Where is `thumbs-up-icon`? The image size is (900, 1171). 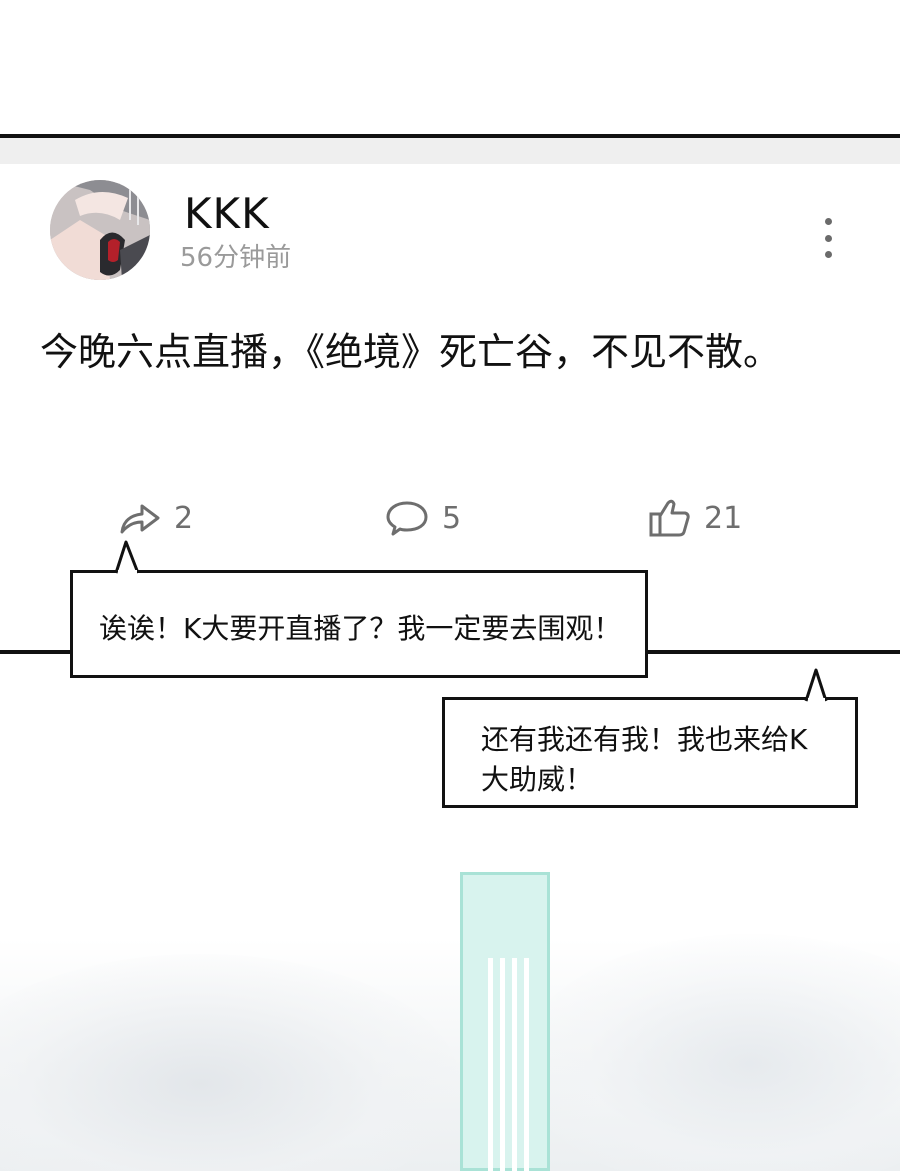
thumbs-up-icon is located at coordinates (669, 518).